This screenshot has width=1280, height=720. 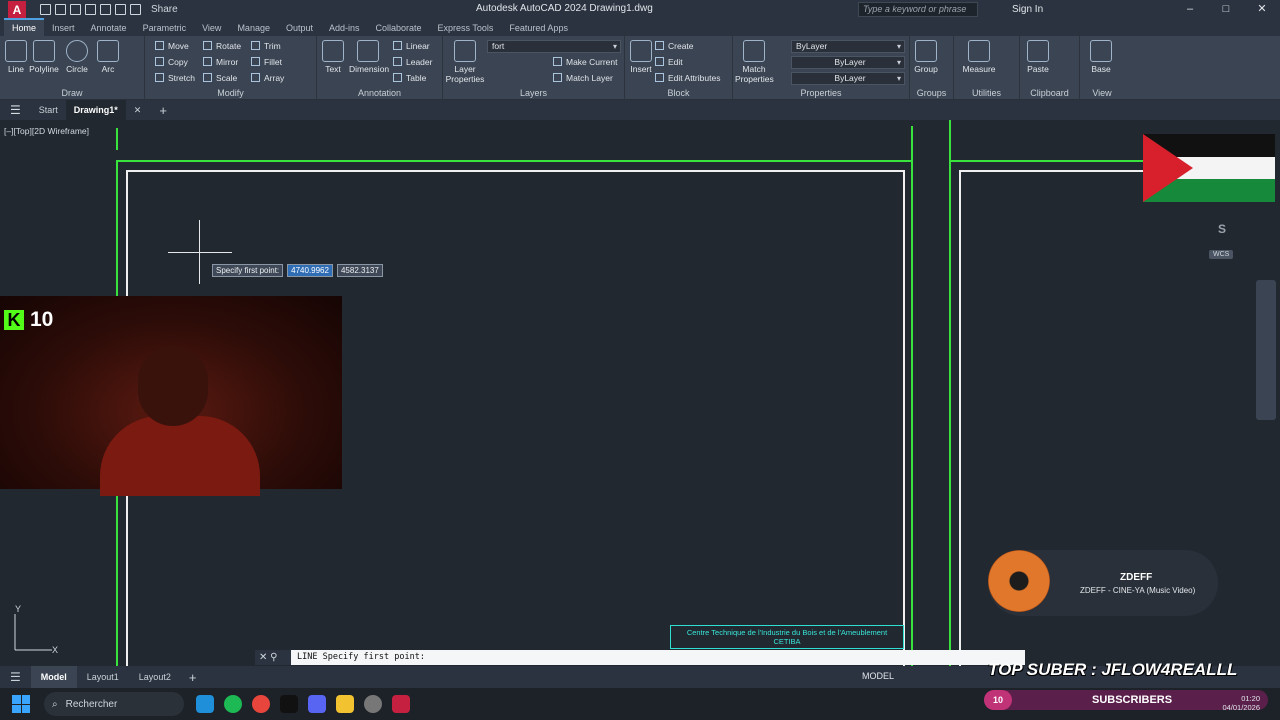 I want to click on insert-tool: Insert, so click(x=641, y=57).